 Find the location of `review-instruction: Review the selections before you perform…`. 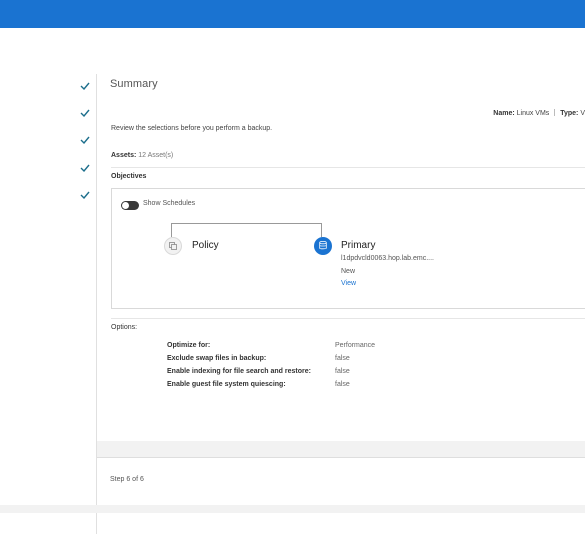

review-instruction: Review the selections before you perform… is located at coordinates (192, 128).